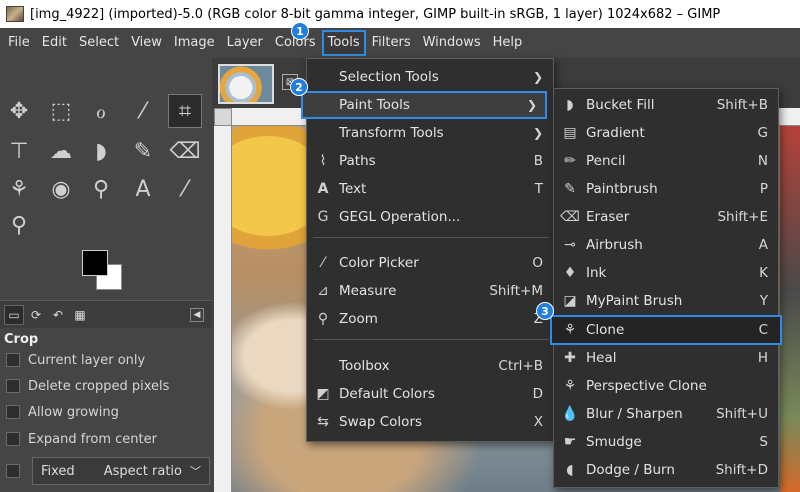 The width and height of the screenshot is (800, 492). I want to click on paintbrush-icon: ✎, so click(570, 189).